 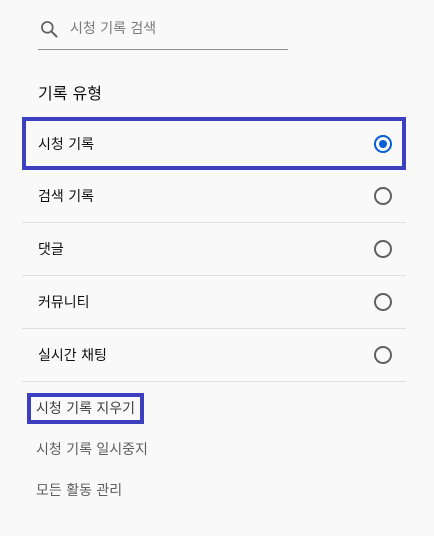 What do you see at coordinates (66, 144) in the screenshot?
I see `history-type-label: 시청 기록` at bounding box center [66, 144].